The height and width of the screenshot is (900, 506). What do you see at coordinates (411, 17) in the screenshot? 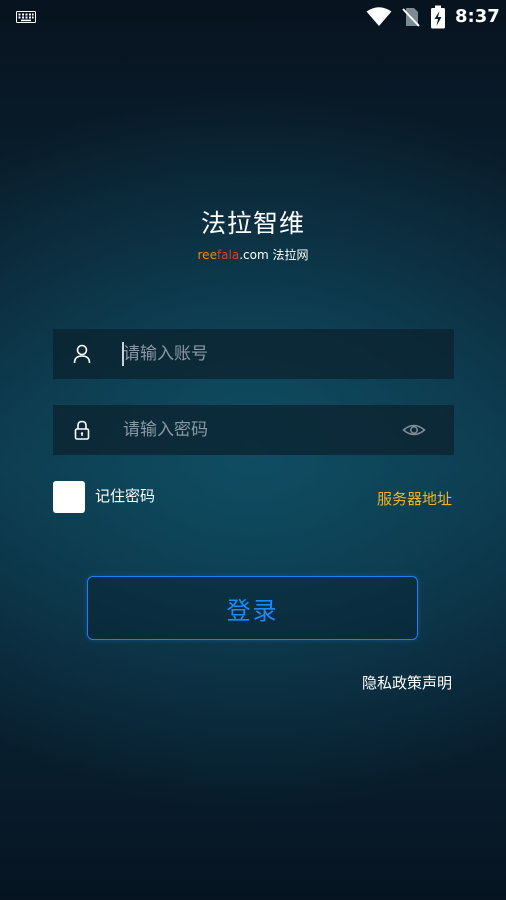
I see `no-sim-icon` at bounding box center [411, 17].